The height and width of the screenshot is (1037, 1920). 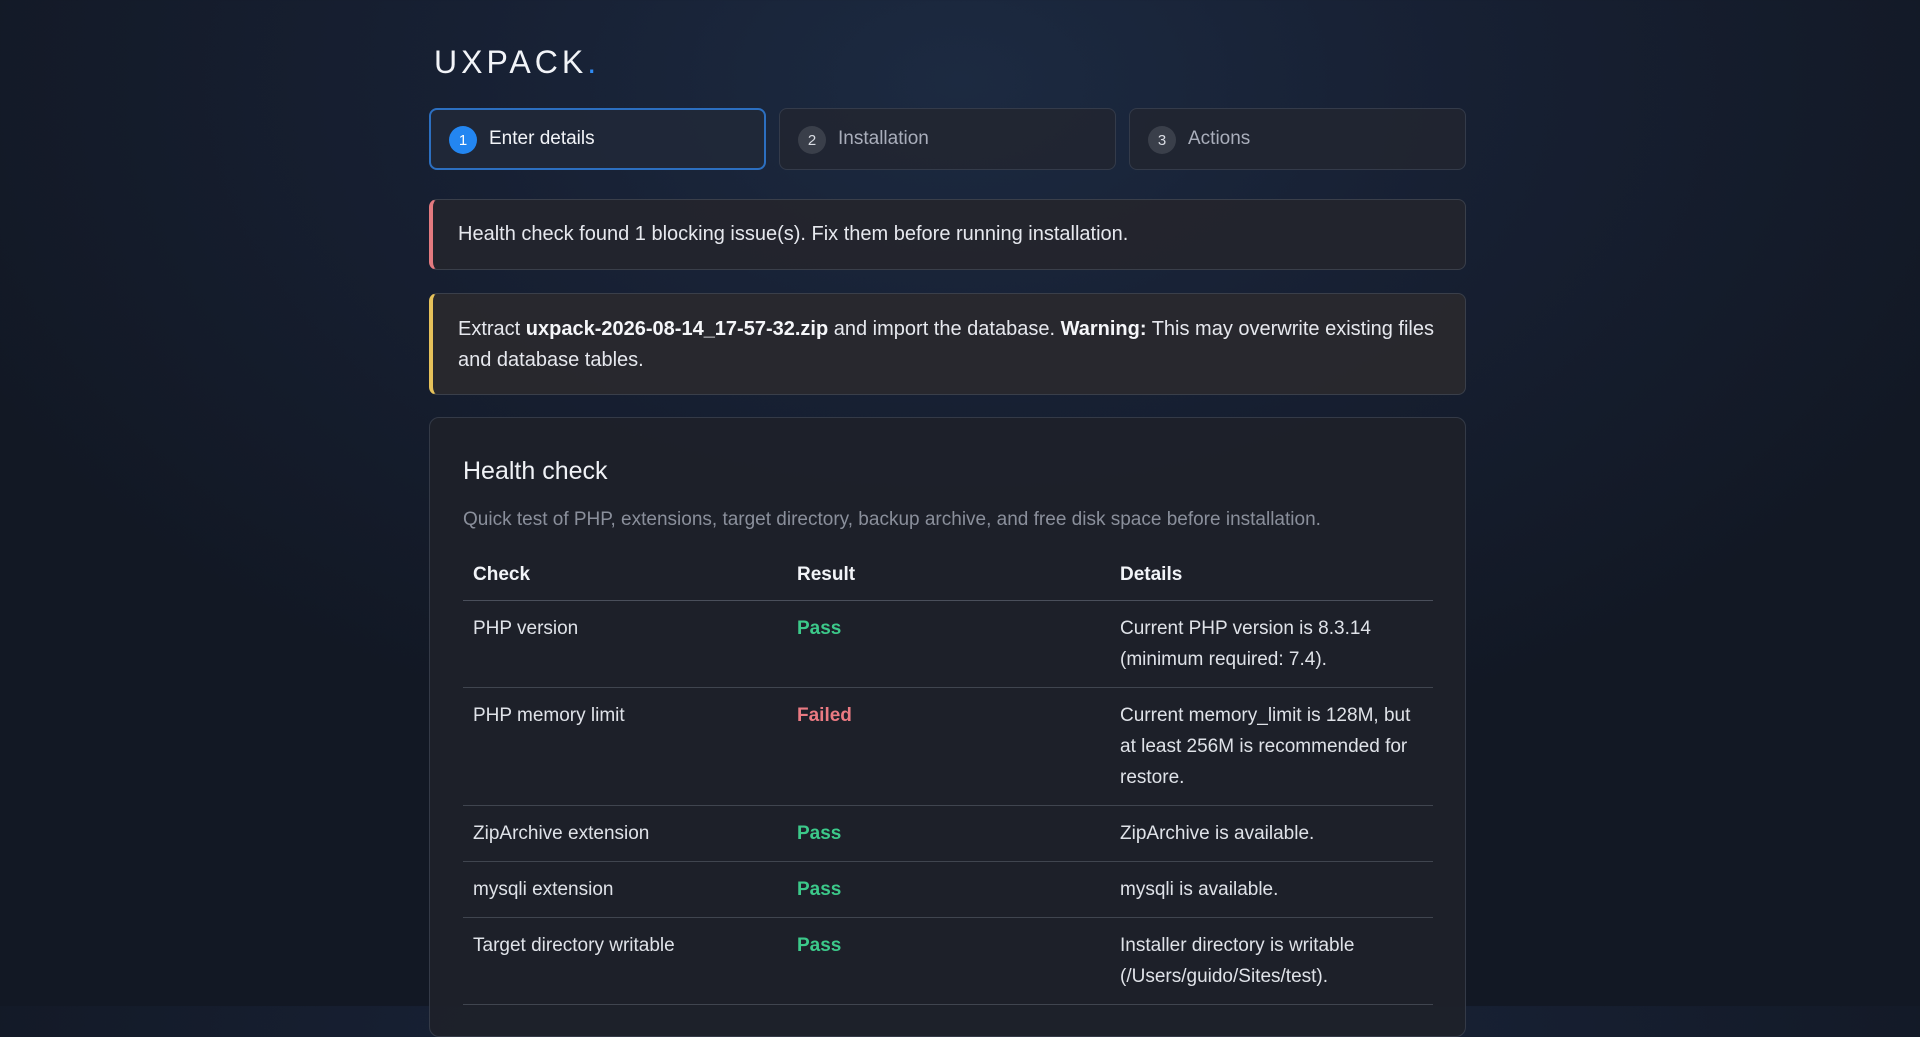 What do you see at coordinates (625, 644) in the screenshot?
I see `check-name: PHP version` at bounding box center [625, 644].